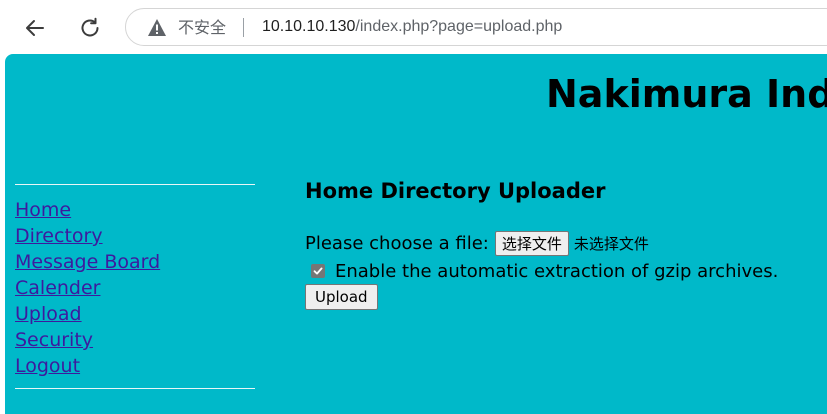  What do you see at coordinates (341, 297) in the screenshot?
I see `upload-button: Upload` at bounding box center [341, 297].